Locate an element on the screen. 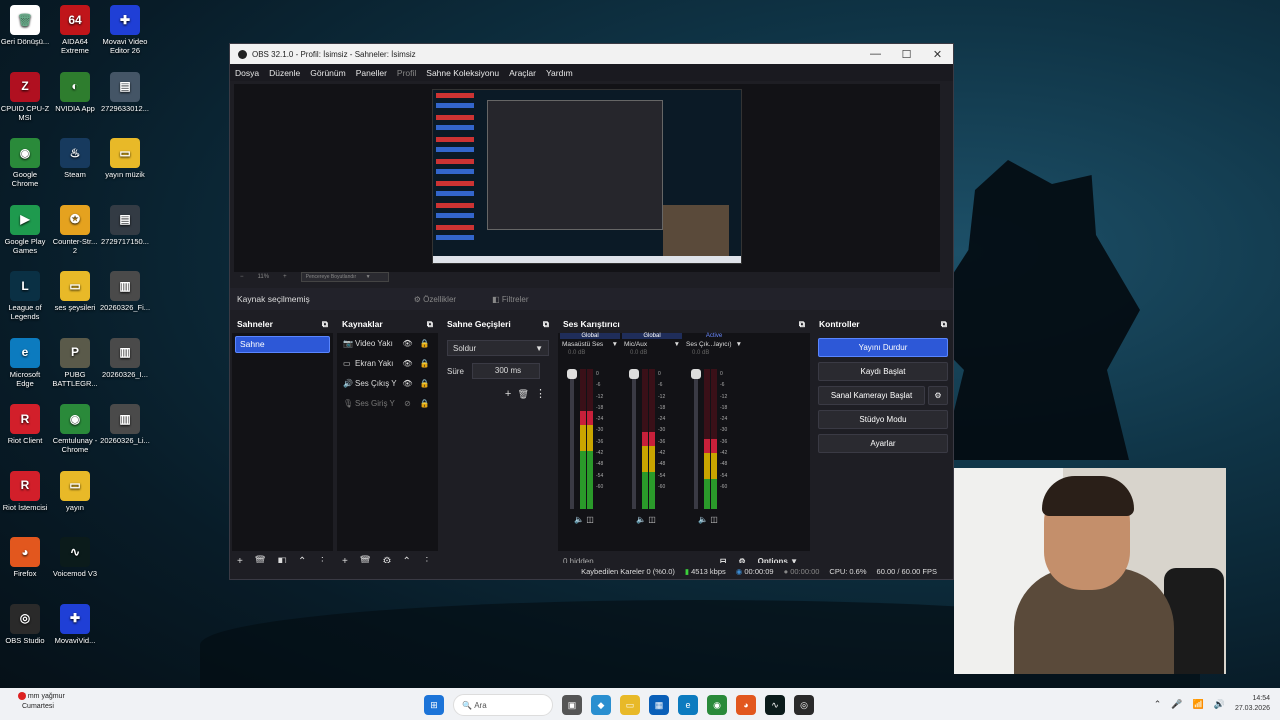  clock: 14:54 27.03.2026 is located at coordinates (1252, 704).